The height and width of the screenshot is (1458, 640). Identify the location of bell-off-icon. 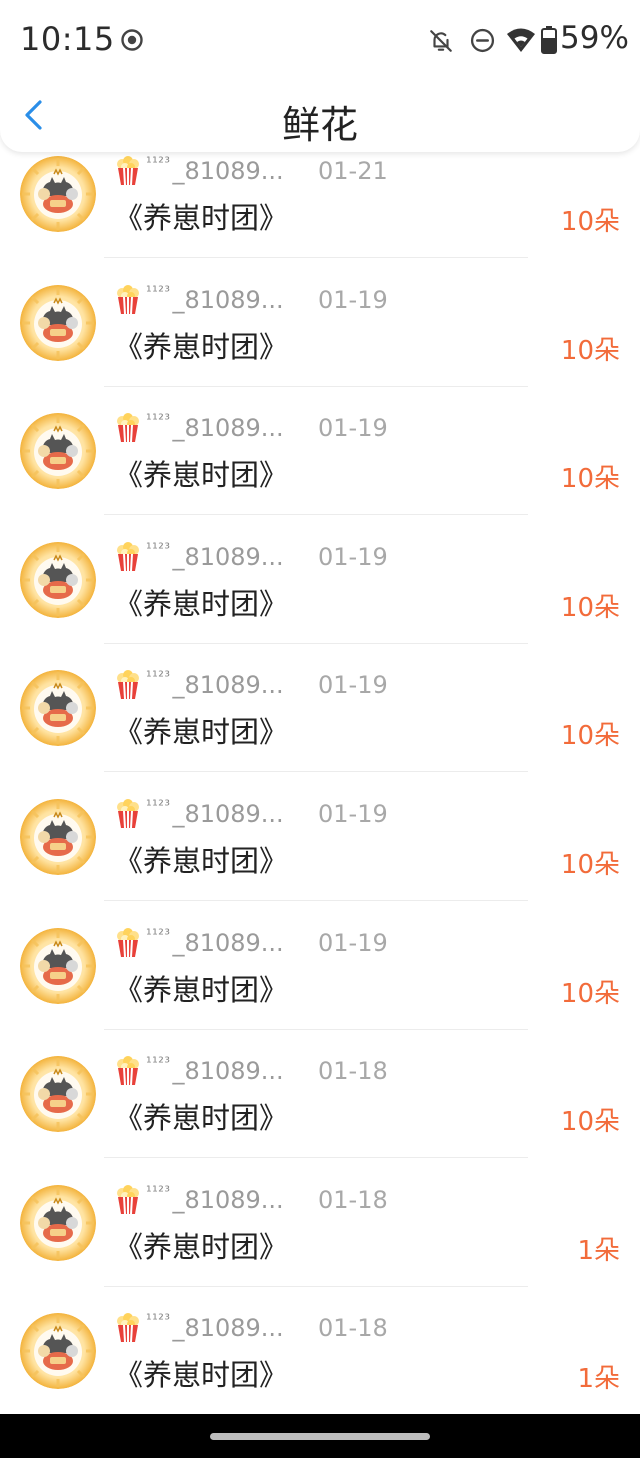
(441, 41).